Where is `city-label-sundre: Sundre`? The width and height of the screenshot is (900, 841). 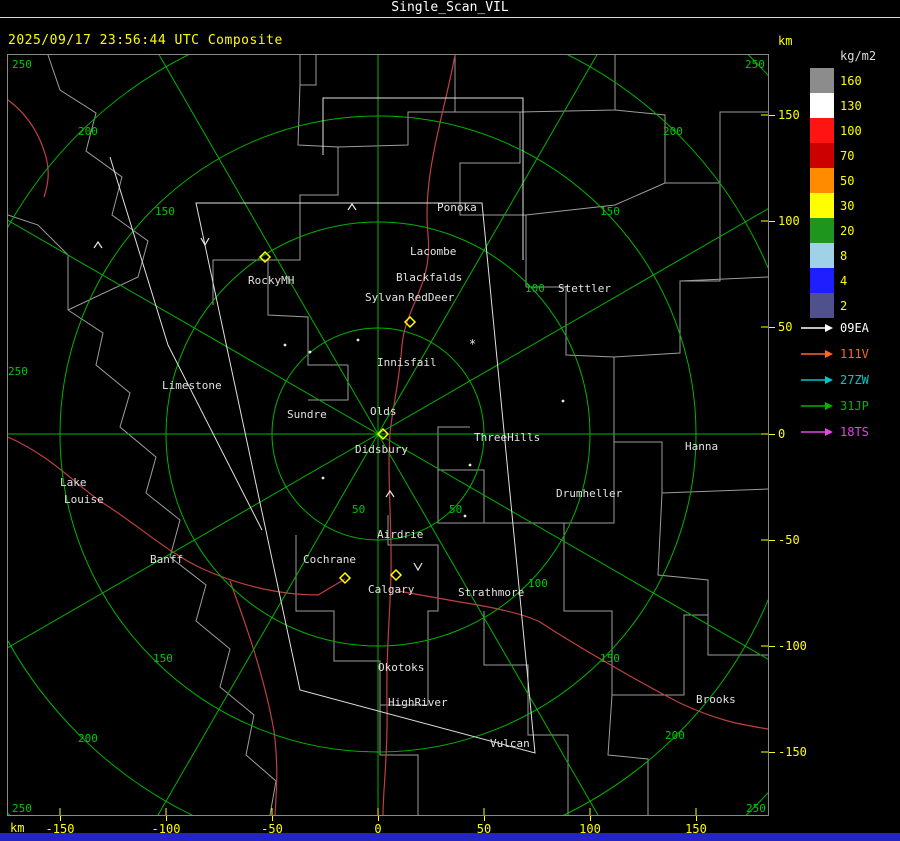 city-label-sundre: Sundre is located at coordinates (307, 414).